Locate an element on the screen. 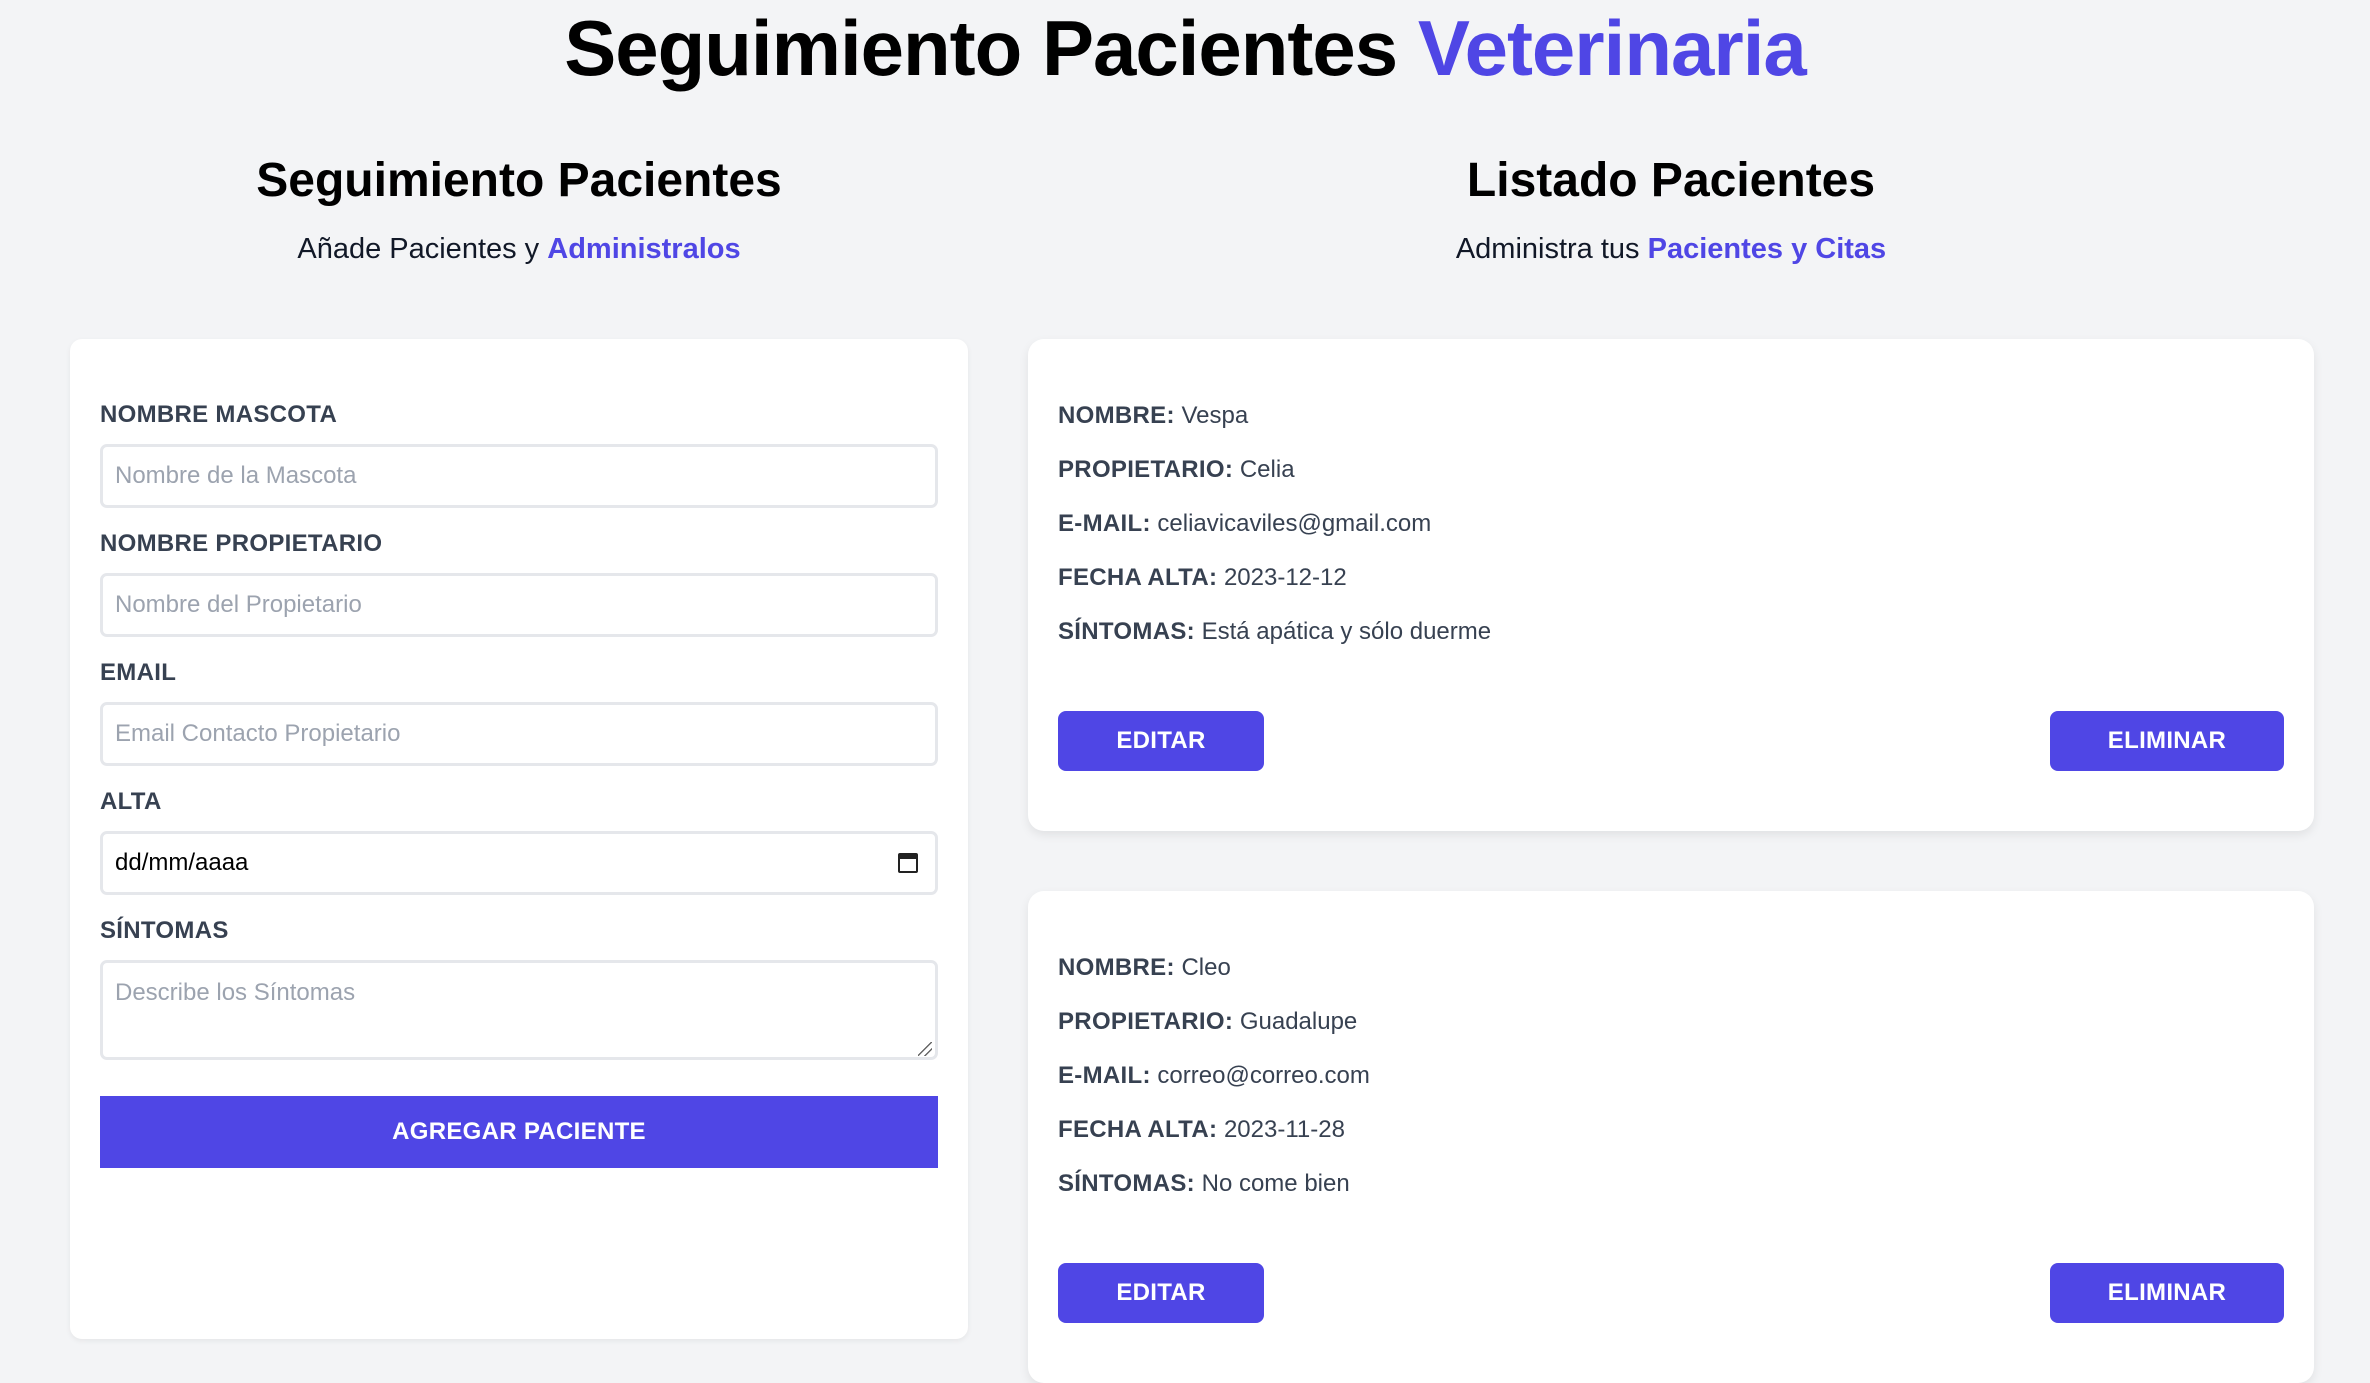 Image resolution: width=2370 pixels, height=1383 pixels. patient-name-row: NOMBRE: Cleo is located at coordinates (1671, 968).